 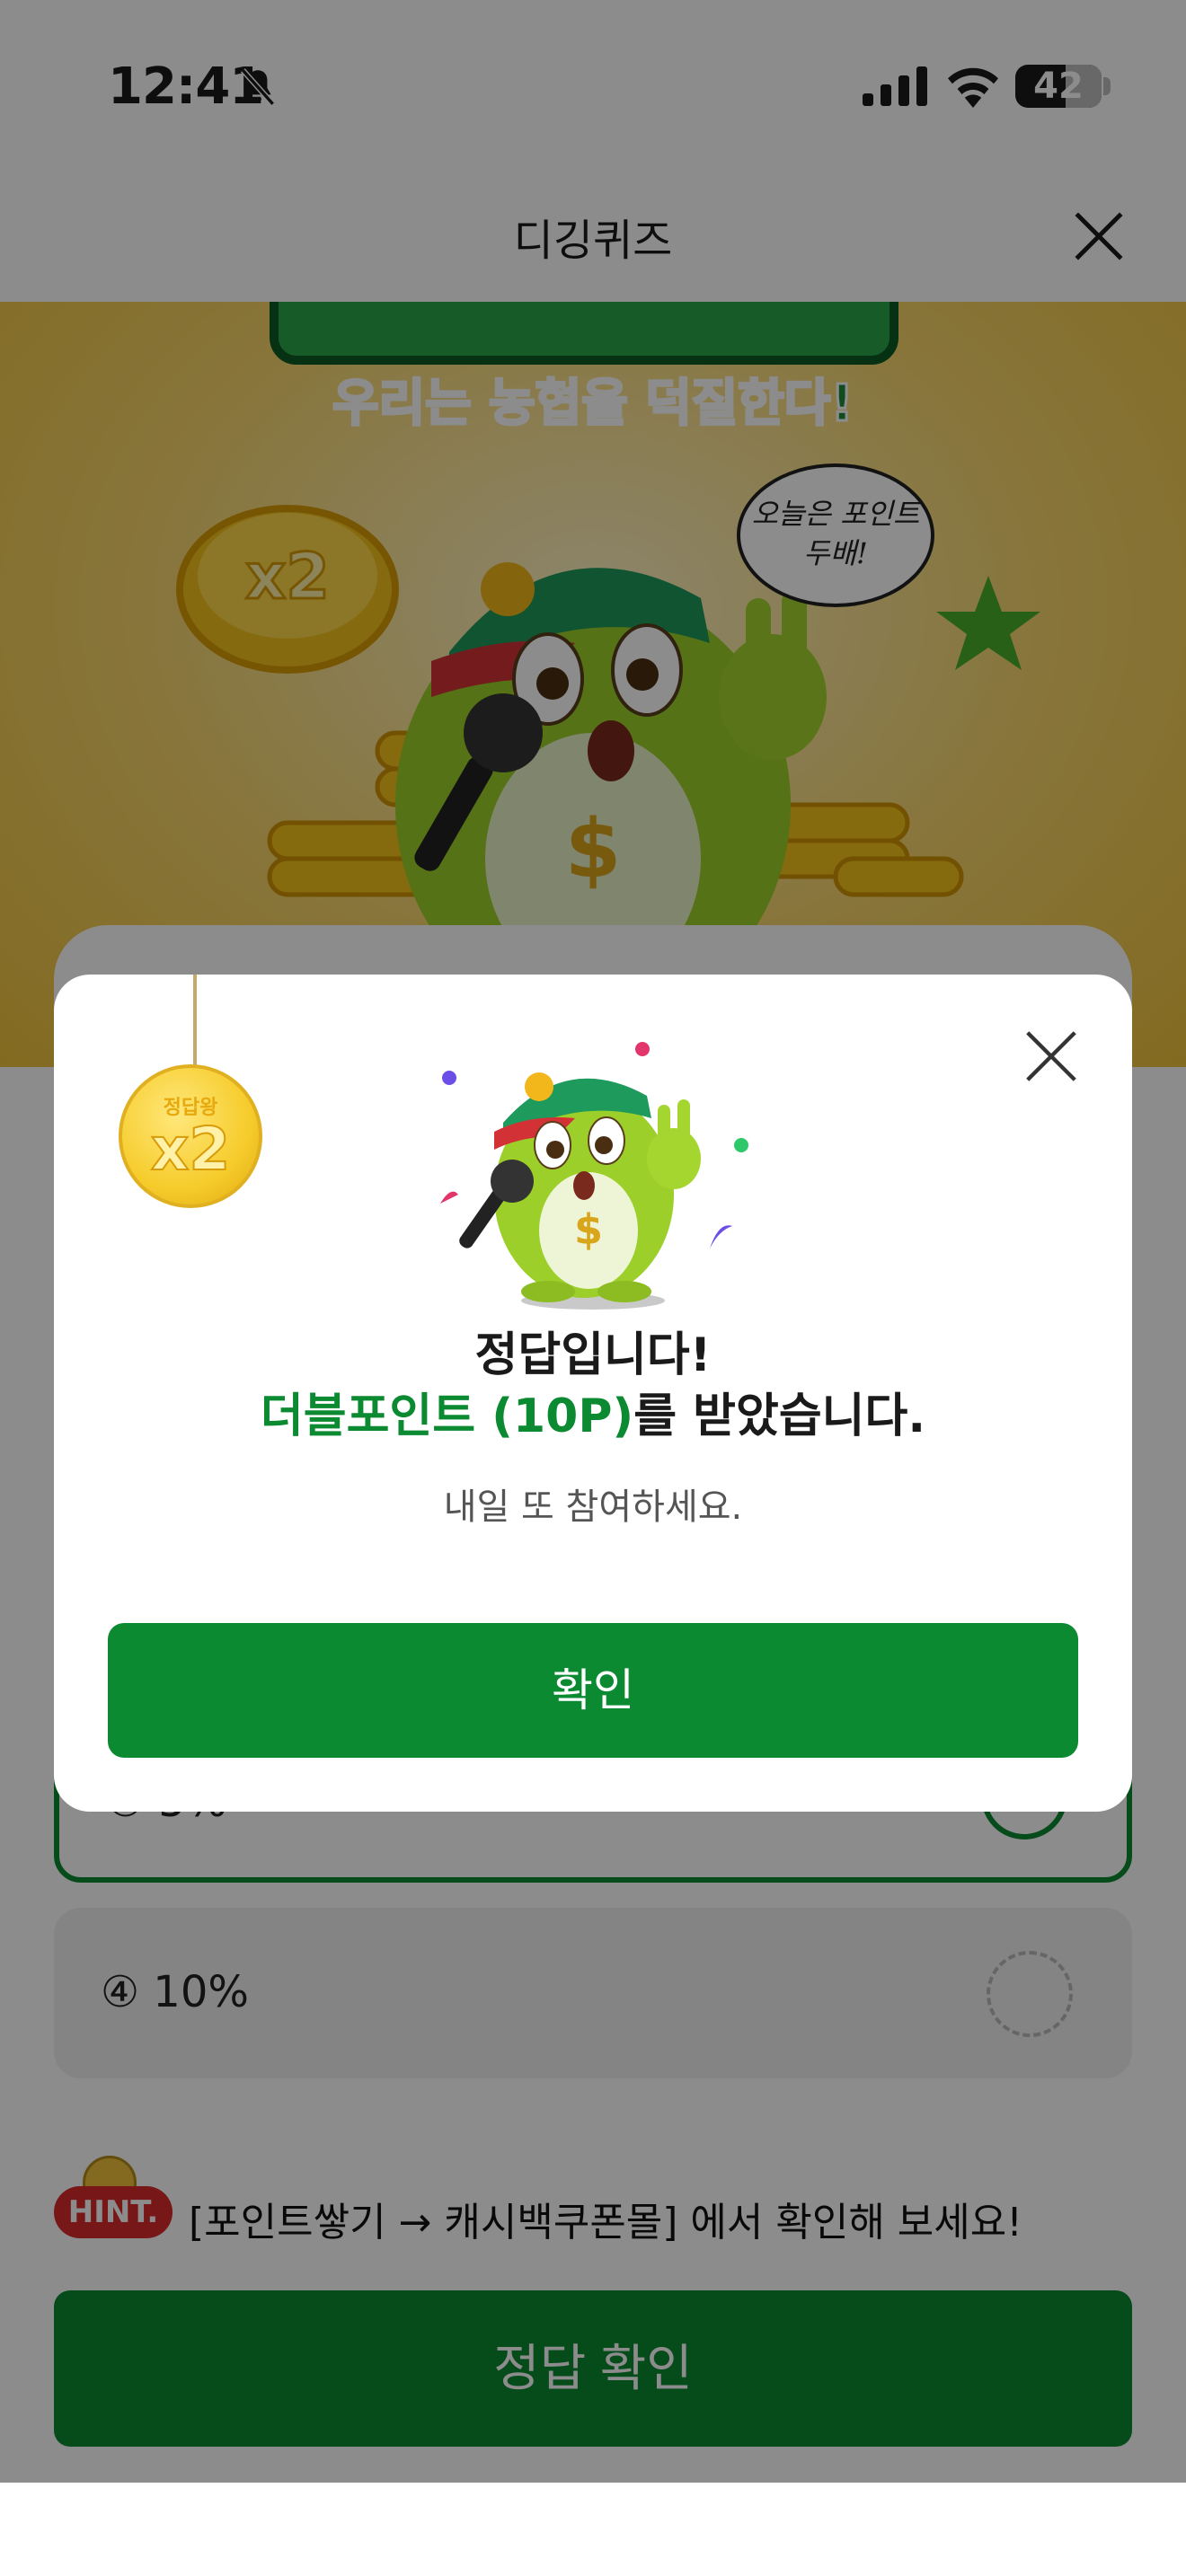 I want to click on modal-title: 정답입니다! 더블포인트 (10P)를 받았습니다., so click(x=593, y=1386).